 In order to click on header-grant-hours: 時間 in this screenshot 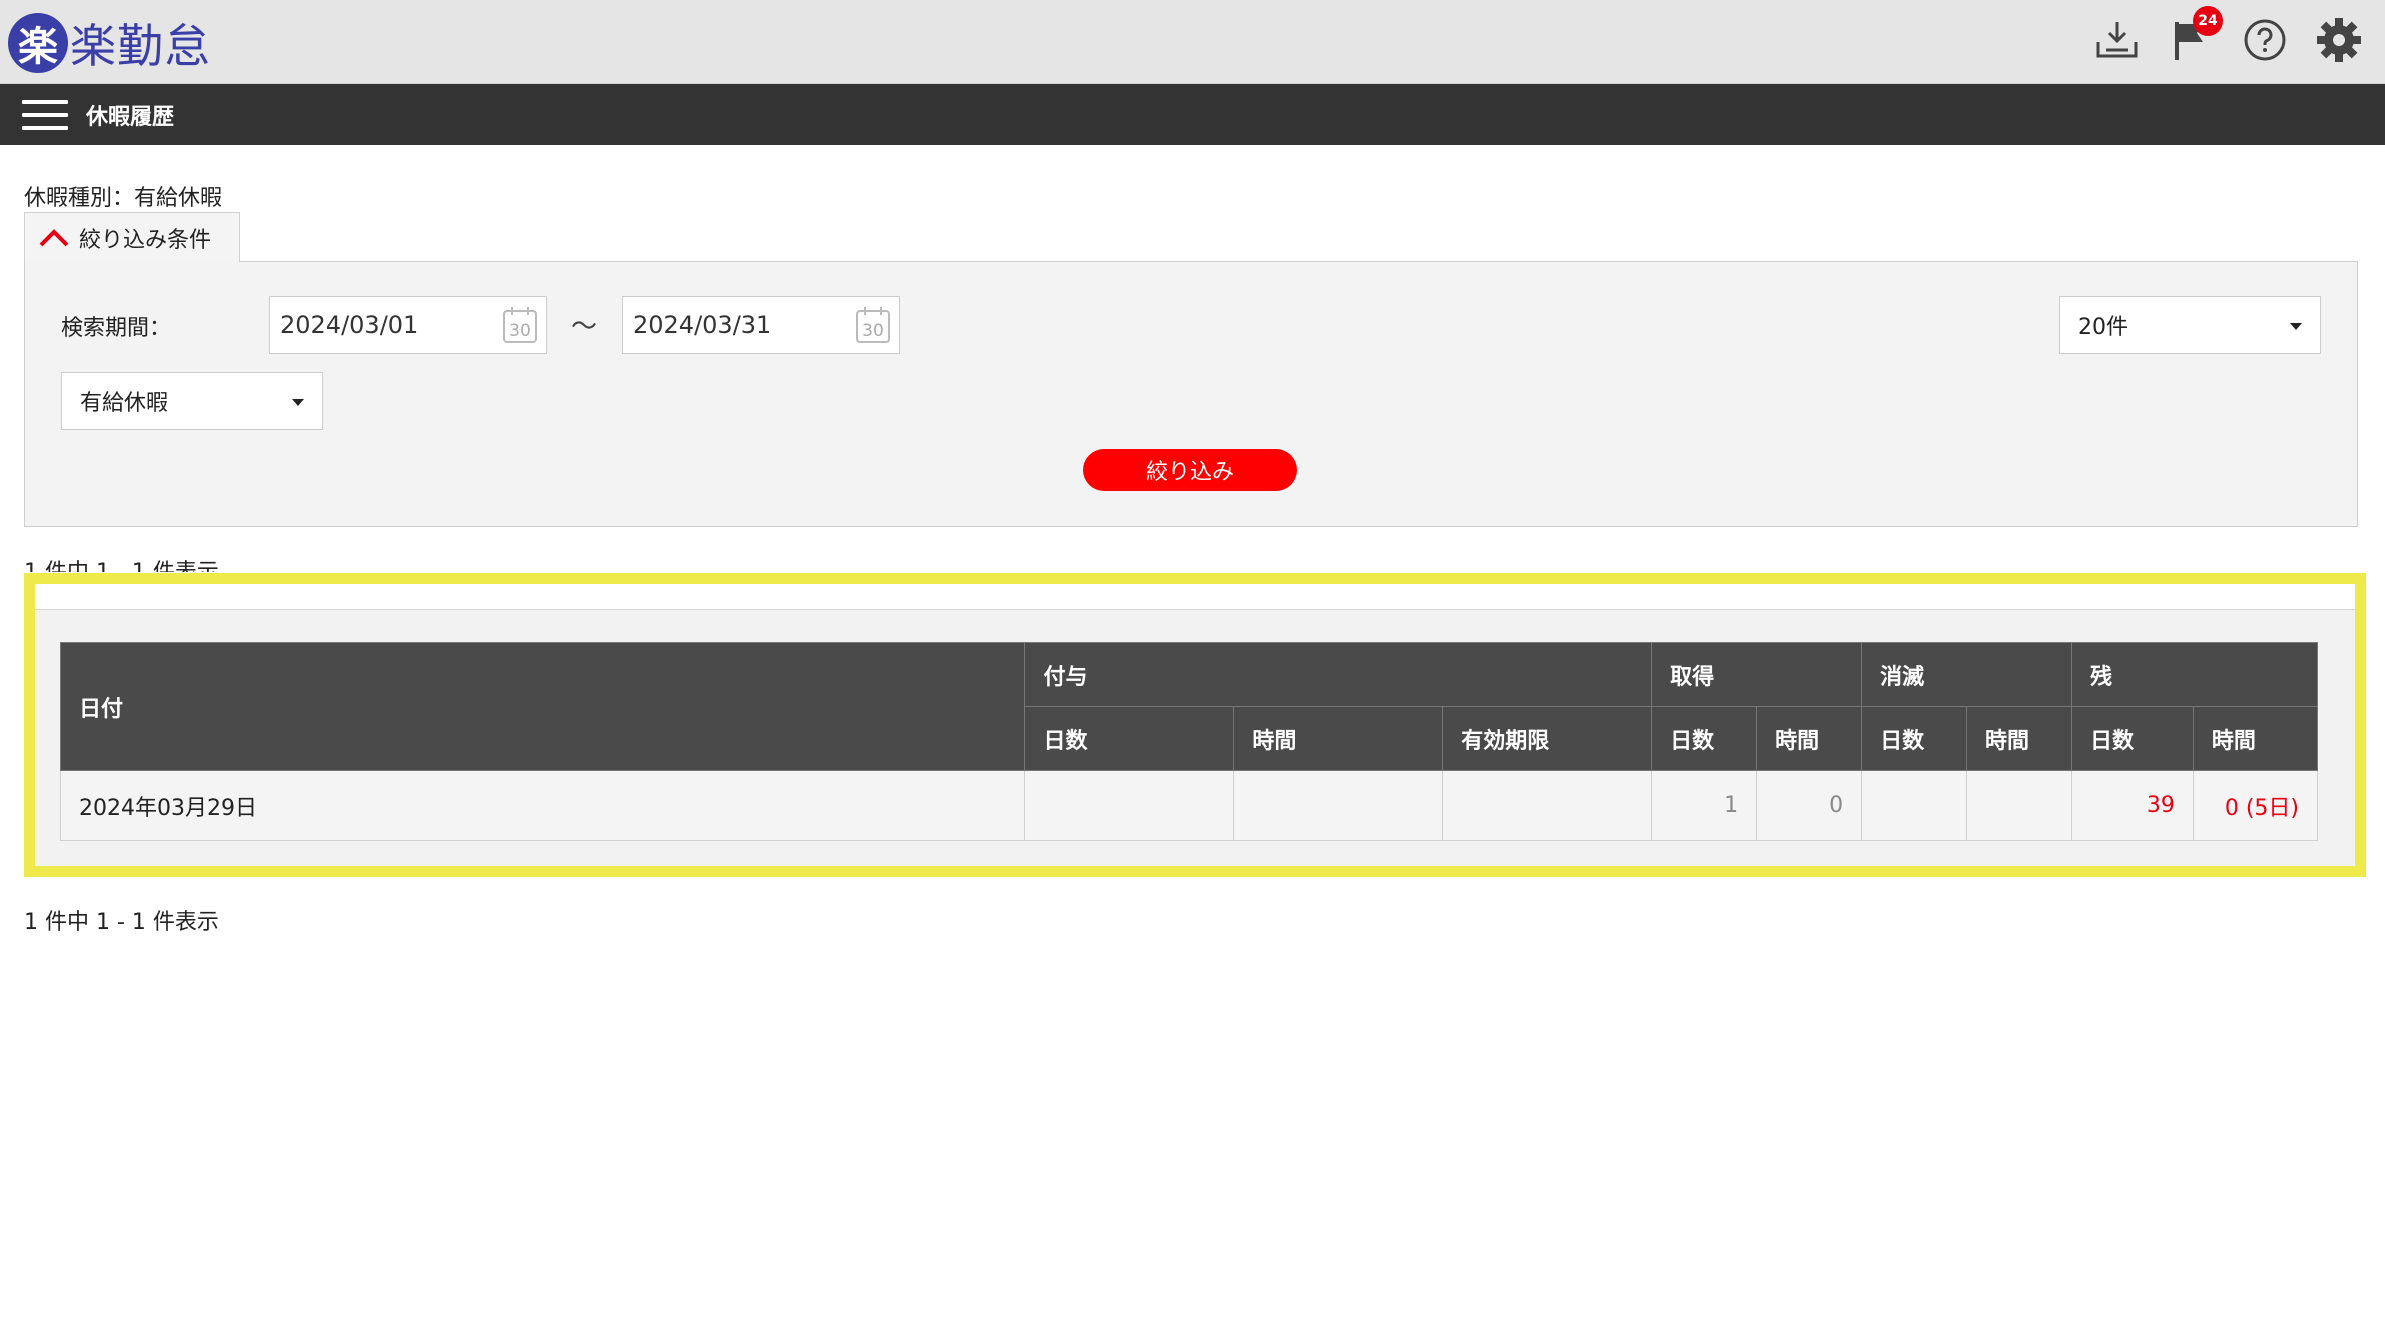, I will do `click(1338, 738)`.